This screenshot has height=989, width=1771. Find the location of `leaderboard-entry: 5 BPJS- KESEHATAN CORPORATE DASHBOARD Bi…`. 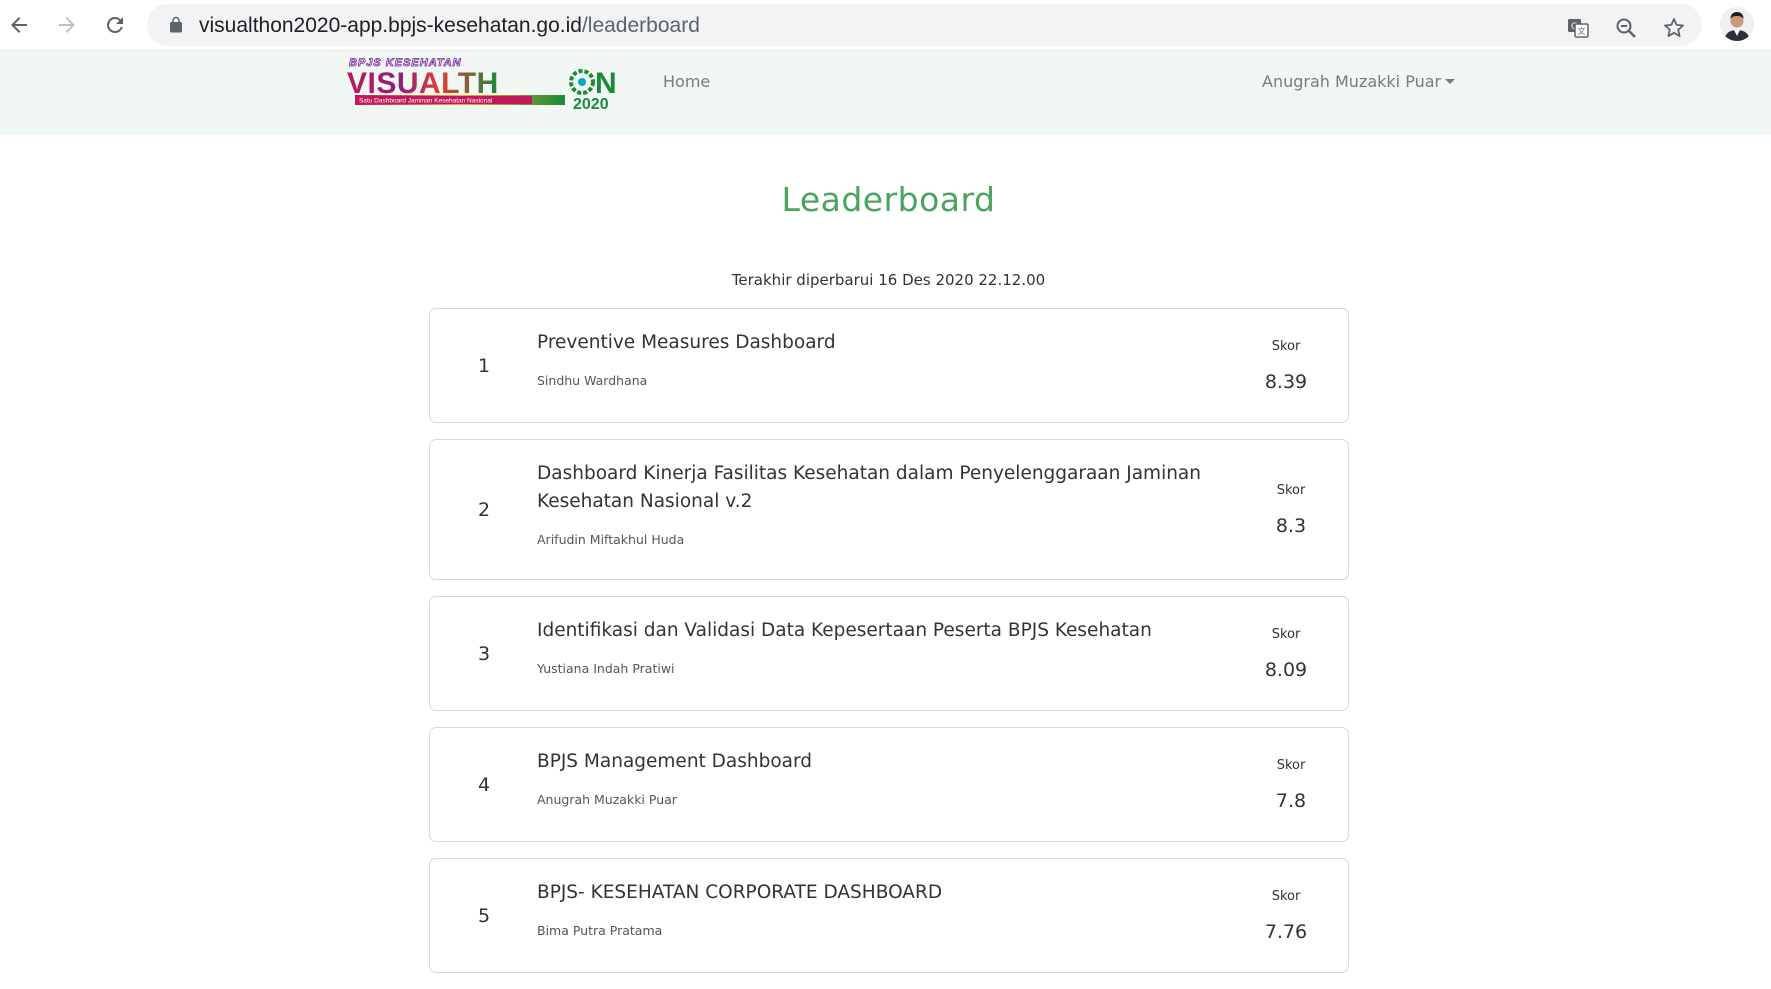

leaderboard-entry: 5 BPJS- KESEHATAN CORPORATE DASHBOARD Bi… is located at coordinates (889, 915).